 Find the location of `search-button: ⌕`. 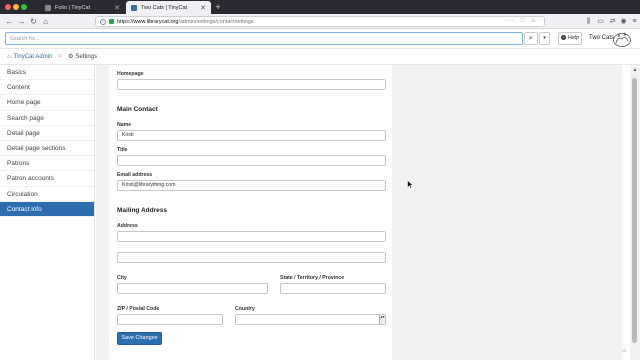

search-button: ⌕ is located at coordinates (531, 38).